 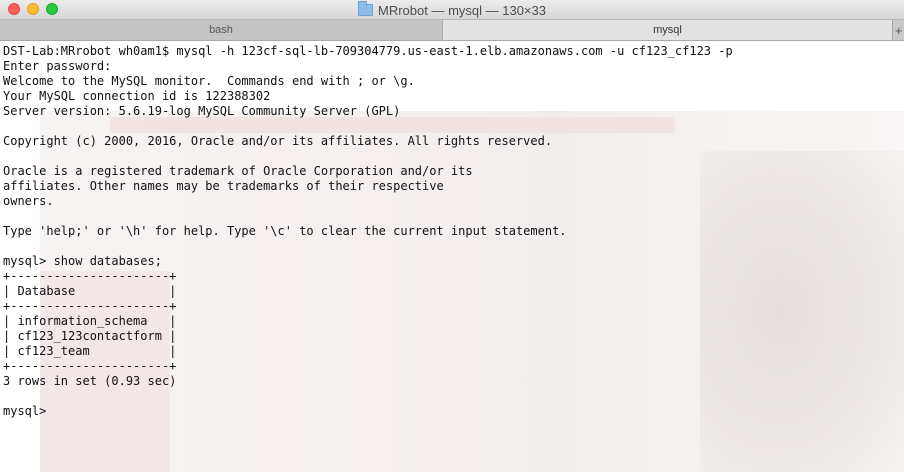 I want to click on tab-bash: bash, so click(x=221, y=30).